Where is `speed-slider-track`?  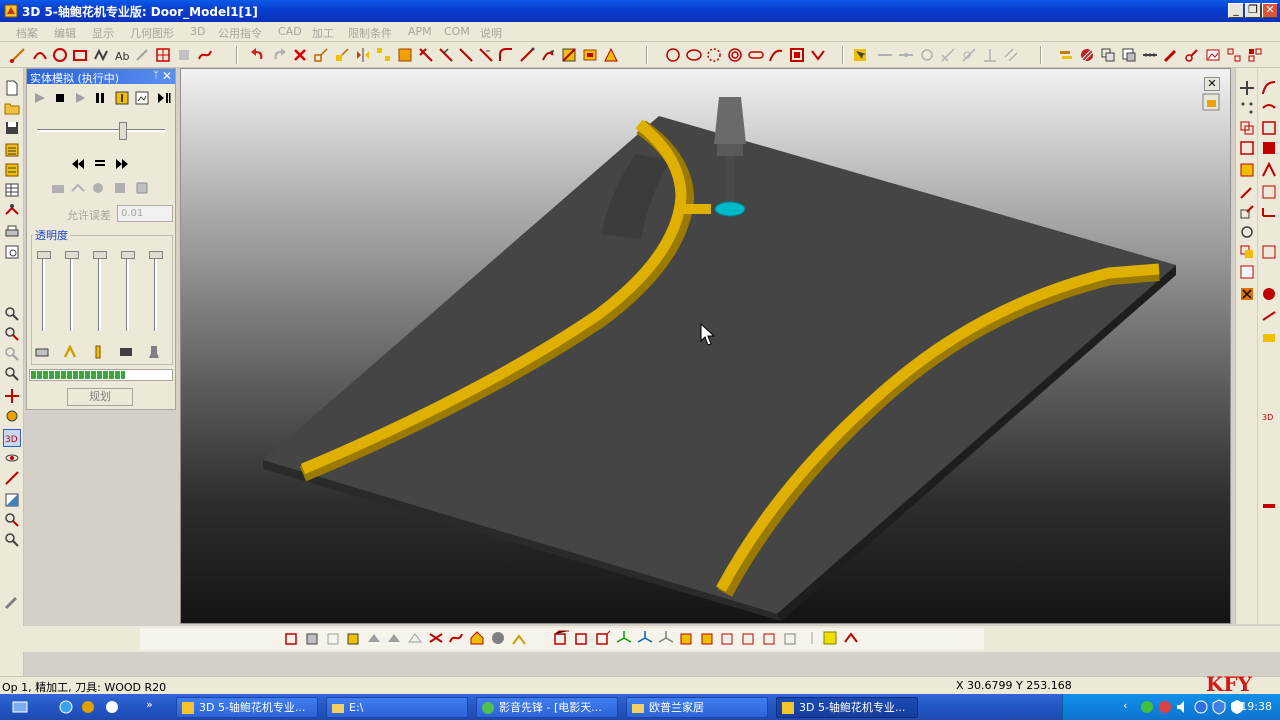 speed-slider-track is located at coordinates (101, 130).